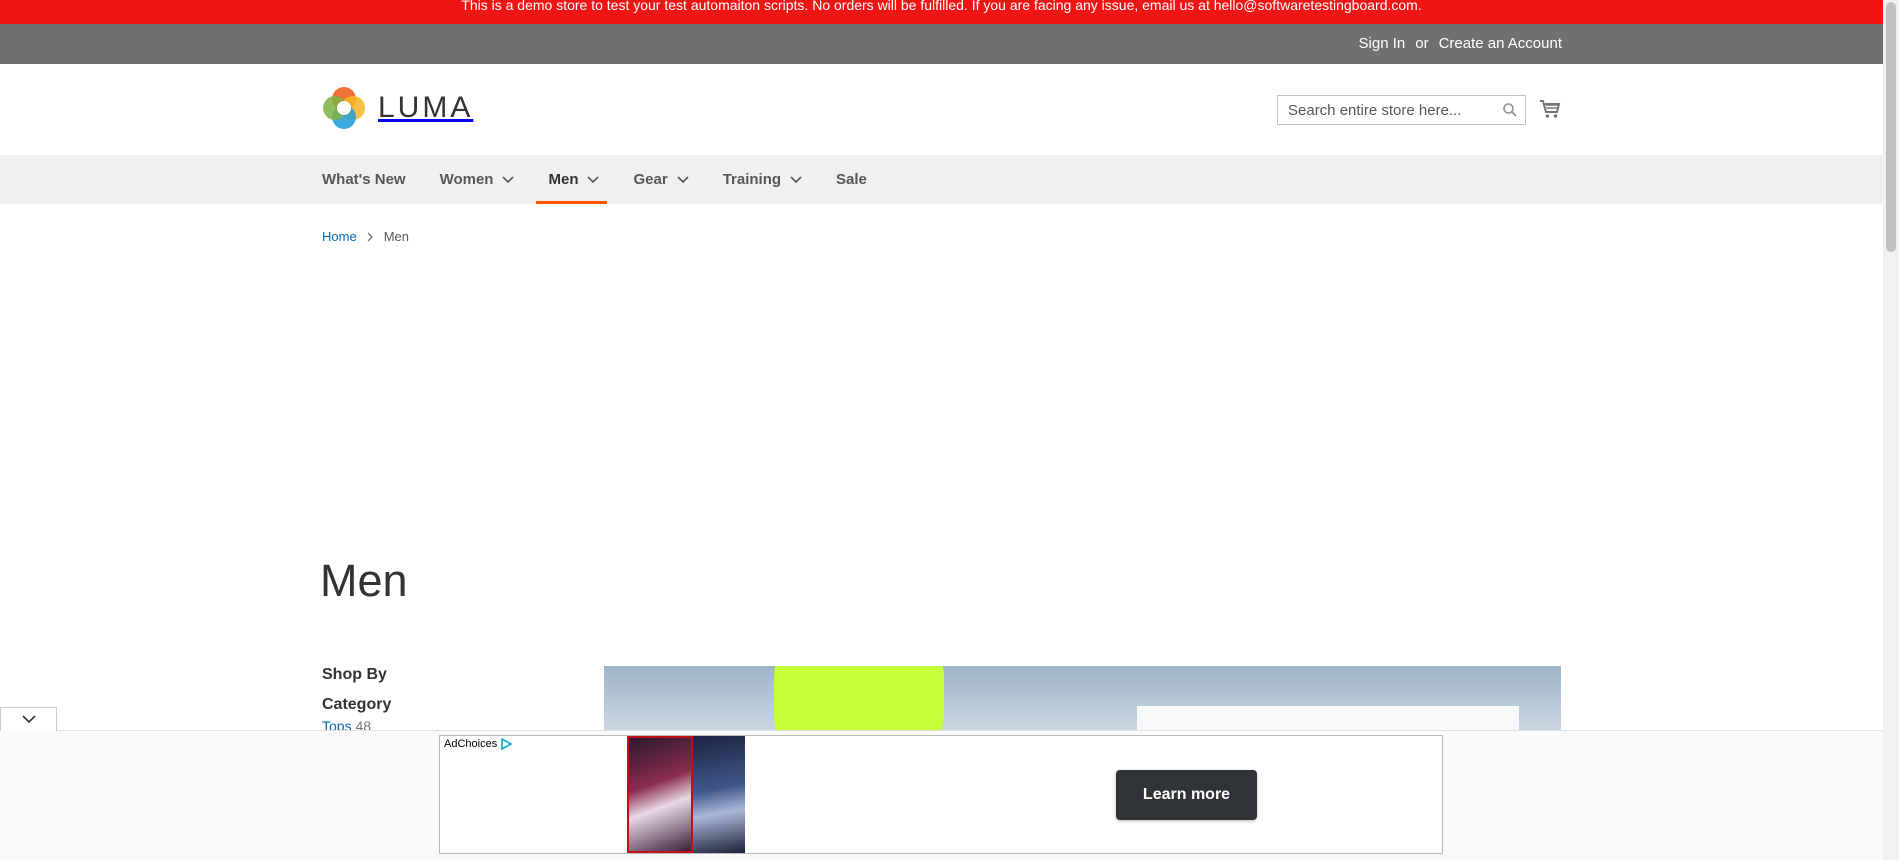 The height and width of the screenshot is (861, 1899). Describe the element at coordinates (1382, 43) in the screenshot. I see `sign-in-link: Sign In` at that location.